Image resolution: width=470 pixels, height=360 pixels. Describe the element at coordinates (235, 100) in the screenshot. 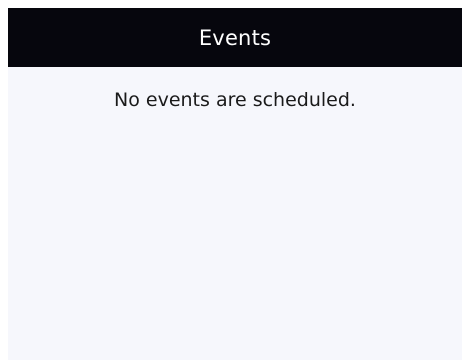

I see `empty-events-message: No events are scheduled.` at that location.